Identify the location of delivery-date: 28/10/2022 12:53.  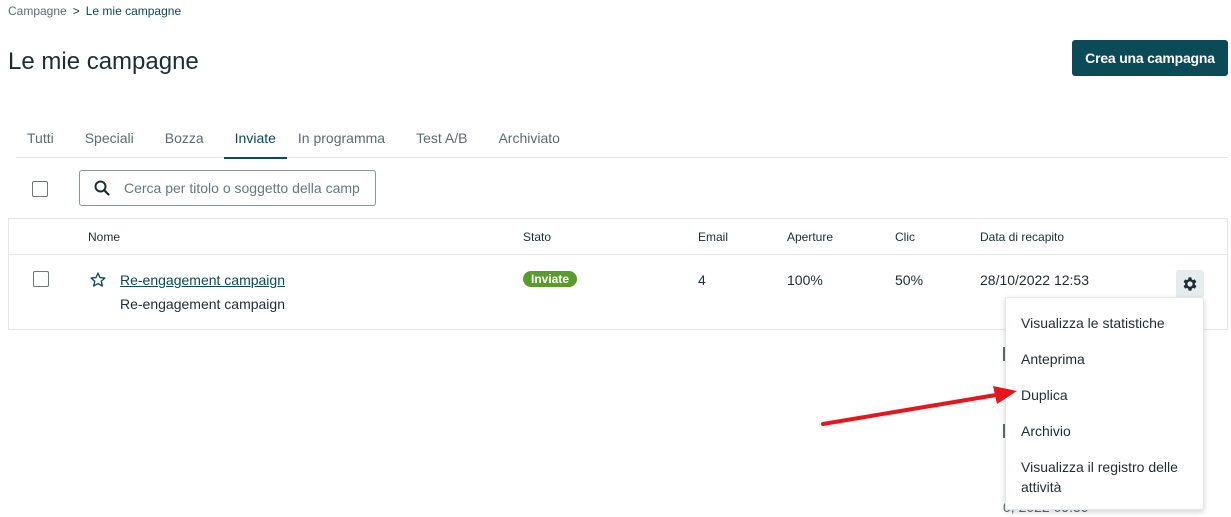
(1034, 280).